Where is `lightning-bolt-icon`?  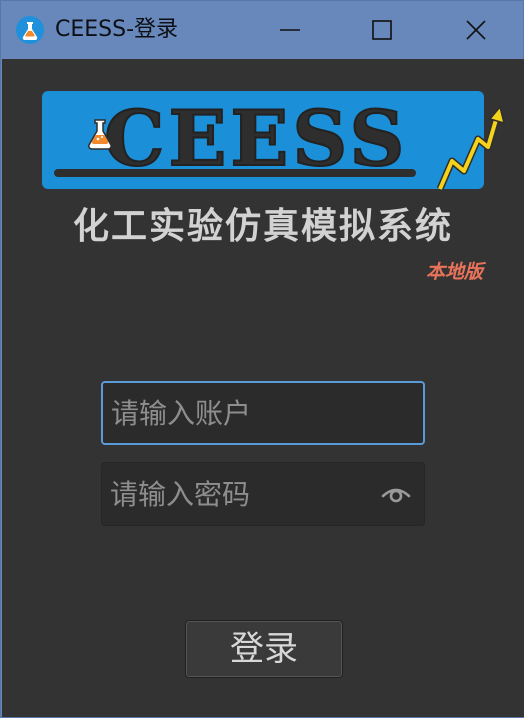 lightning-bolt-icon is located at coordinates (470, 150).